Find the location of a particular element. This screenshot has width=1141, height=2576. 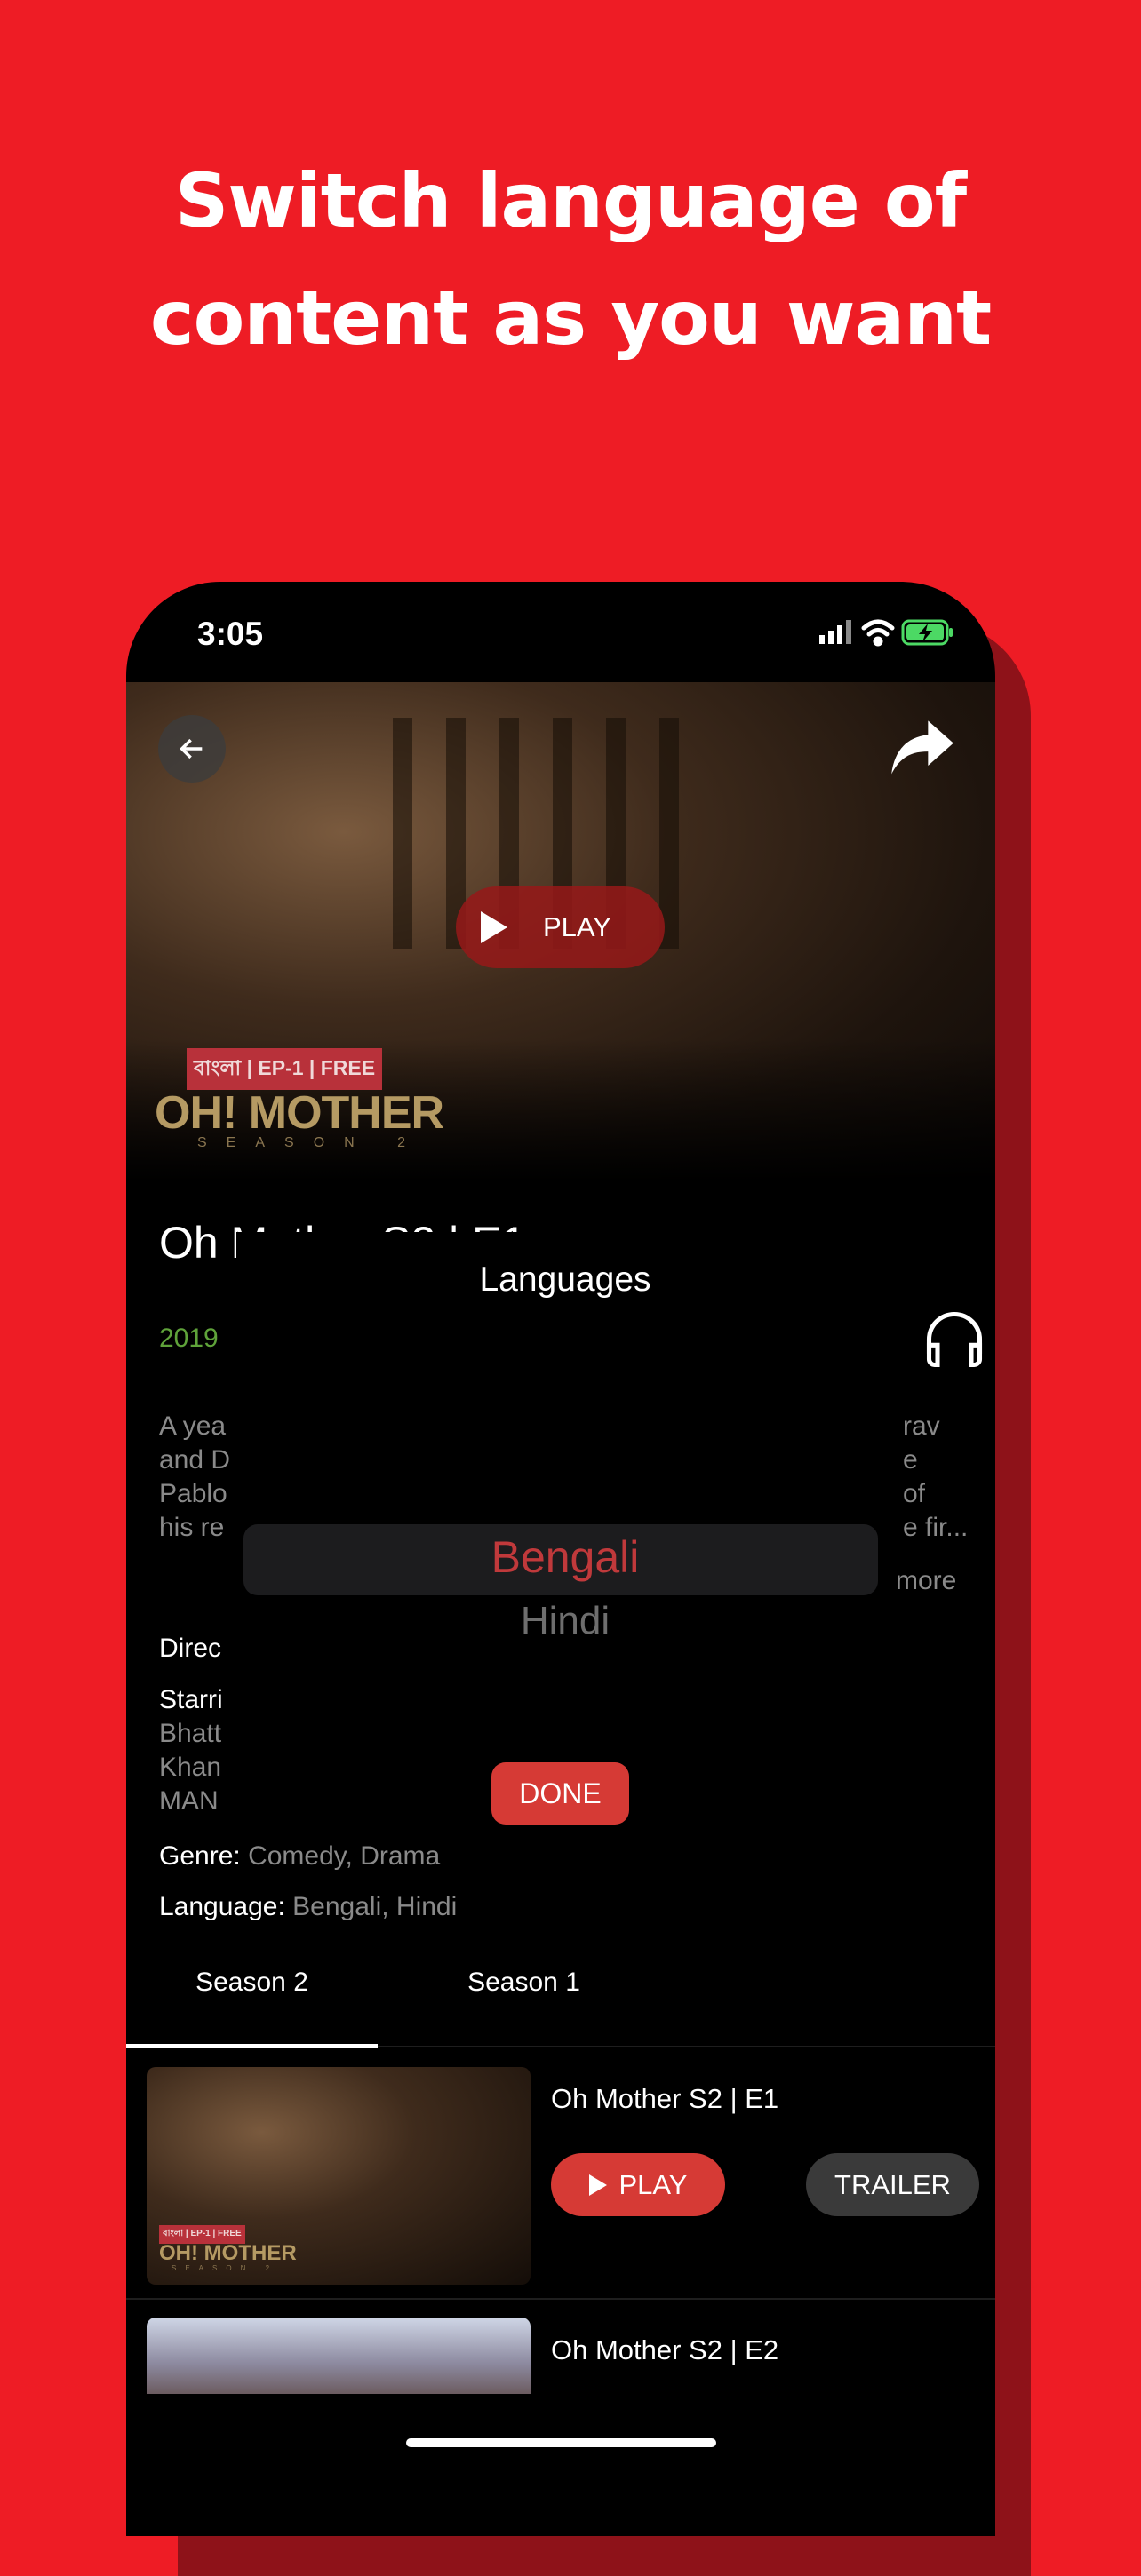

genre-row: Genre: Comedy, Drama is located at coordinates (300, 1856).